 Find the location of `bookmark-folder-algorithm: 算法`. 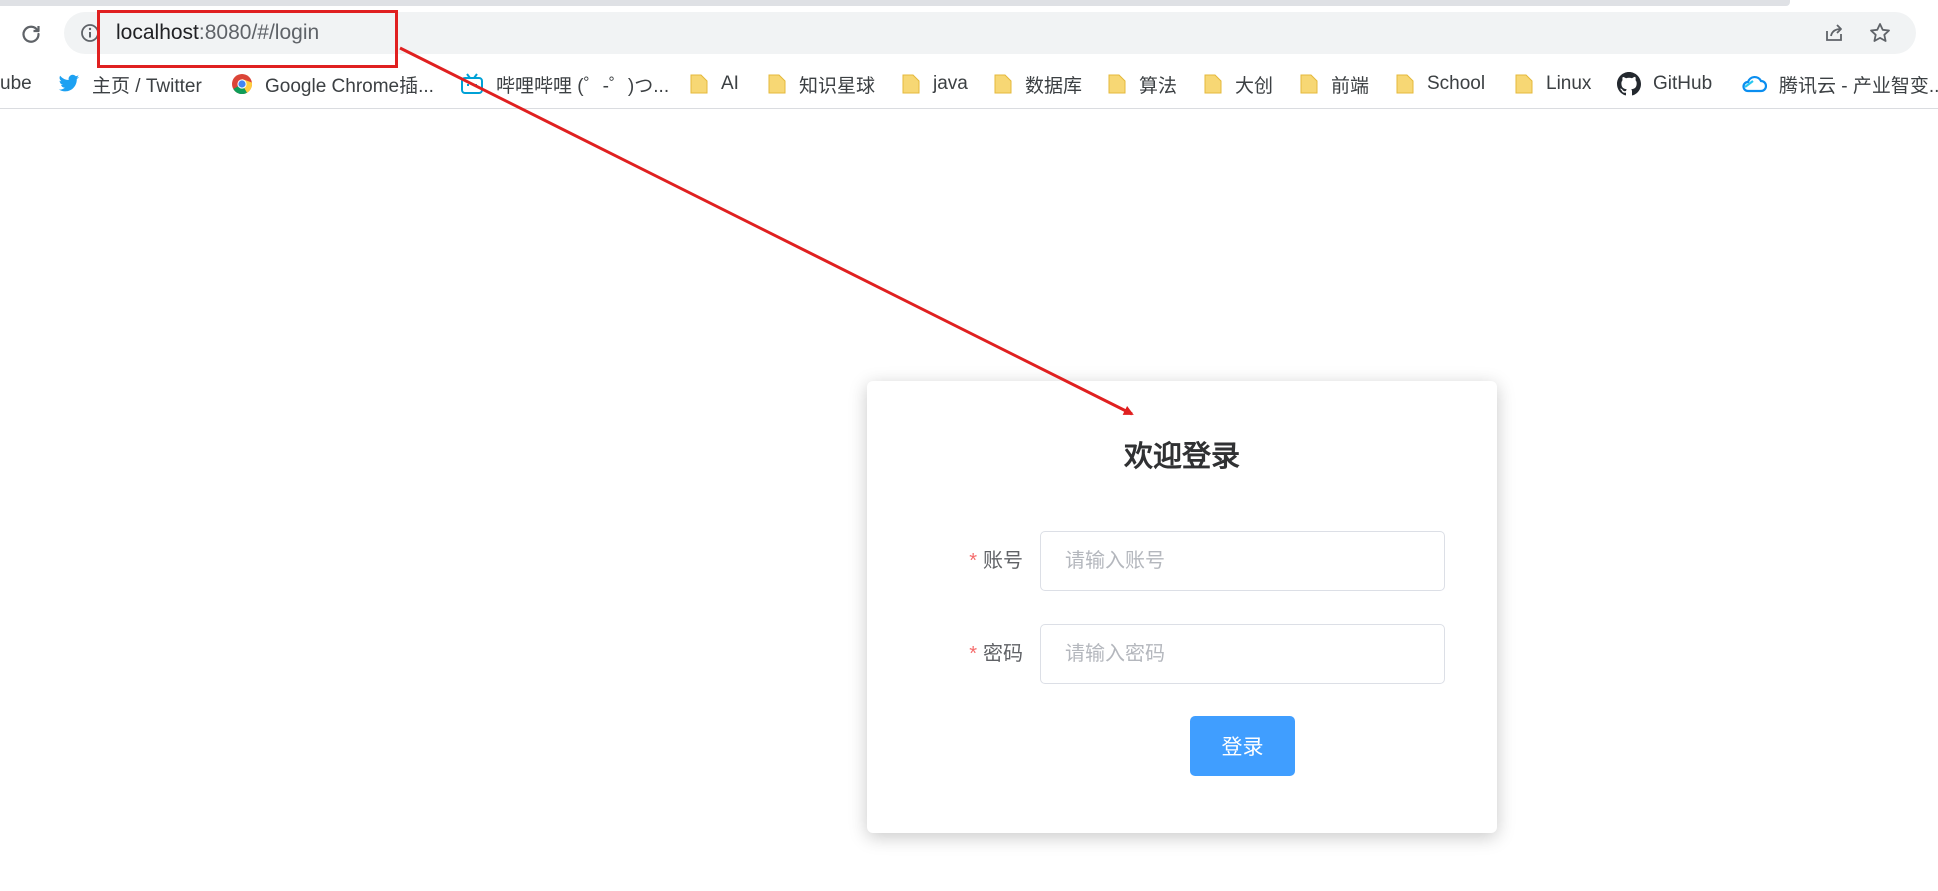

bookmark-folder-algorithm: 算法 is located at coordinates (1142, 84).